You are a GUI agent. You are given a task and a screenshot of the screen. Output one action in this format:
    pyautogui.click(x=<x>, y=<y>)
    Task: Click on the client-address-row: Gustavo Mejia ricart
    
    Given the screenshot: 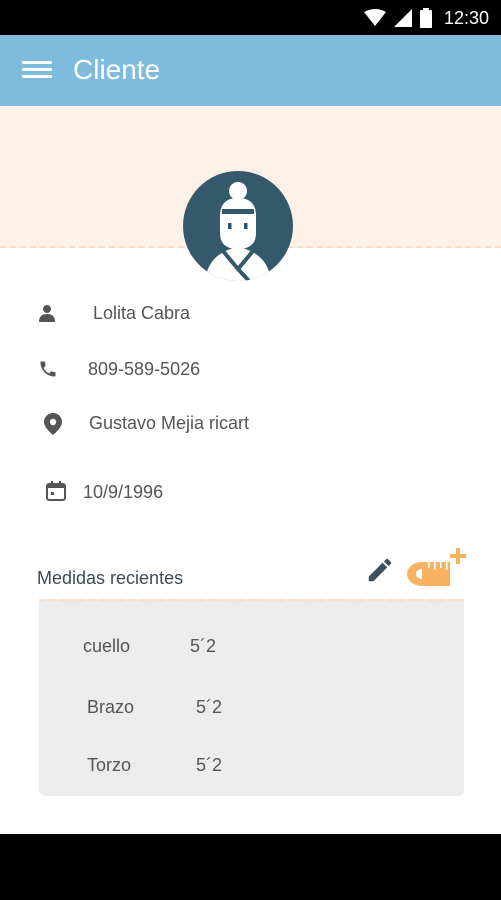 What is the action you would take?
    pyautogui.click(x=250, y=423)
    